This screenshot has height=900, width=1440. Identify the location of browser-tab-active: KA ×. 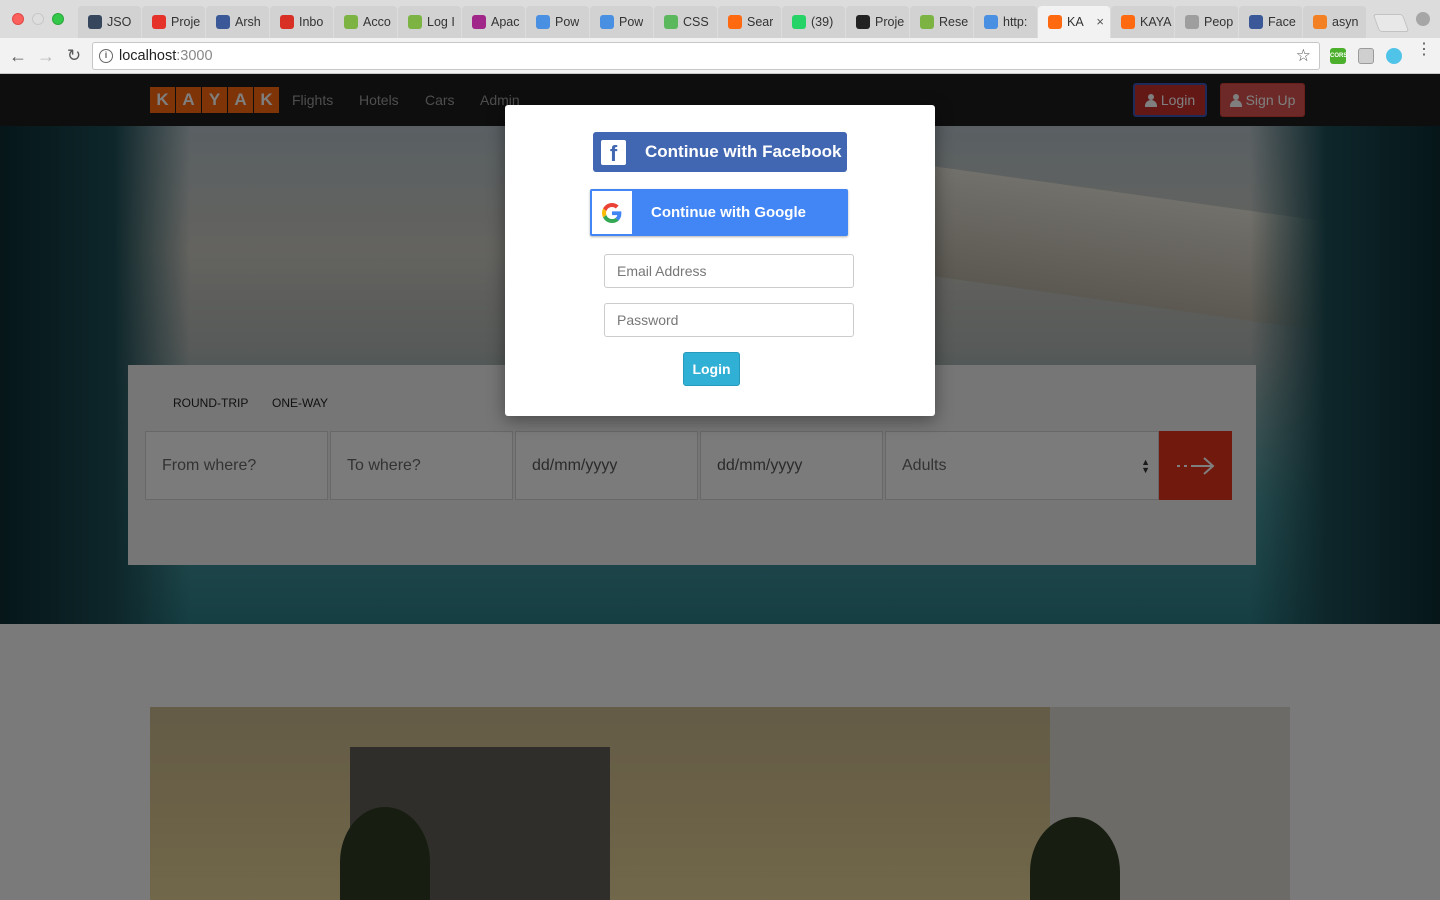
(1074, 22).